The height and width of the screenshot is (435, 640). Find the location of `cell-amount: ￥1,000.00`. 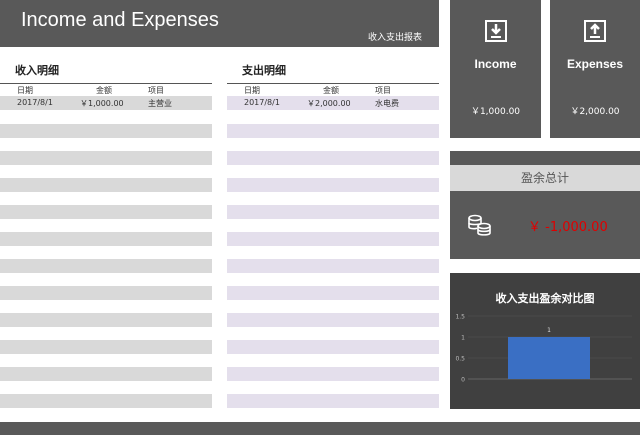

cell-amount: ￥1,000.00 is located at coordinates (102, 103).